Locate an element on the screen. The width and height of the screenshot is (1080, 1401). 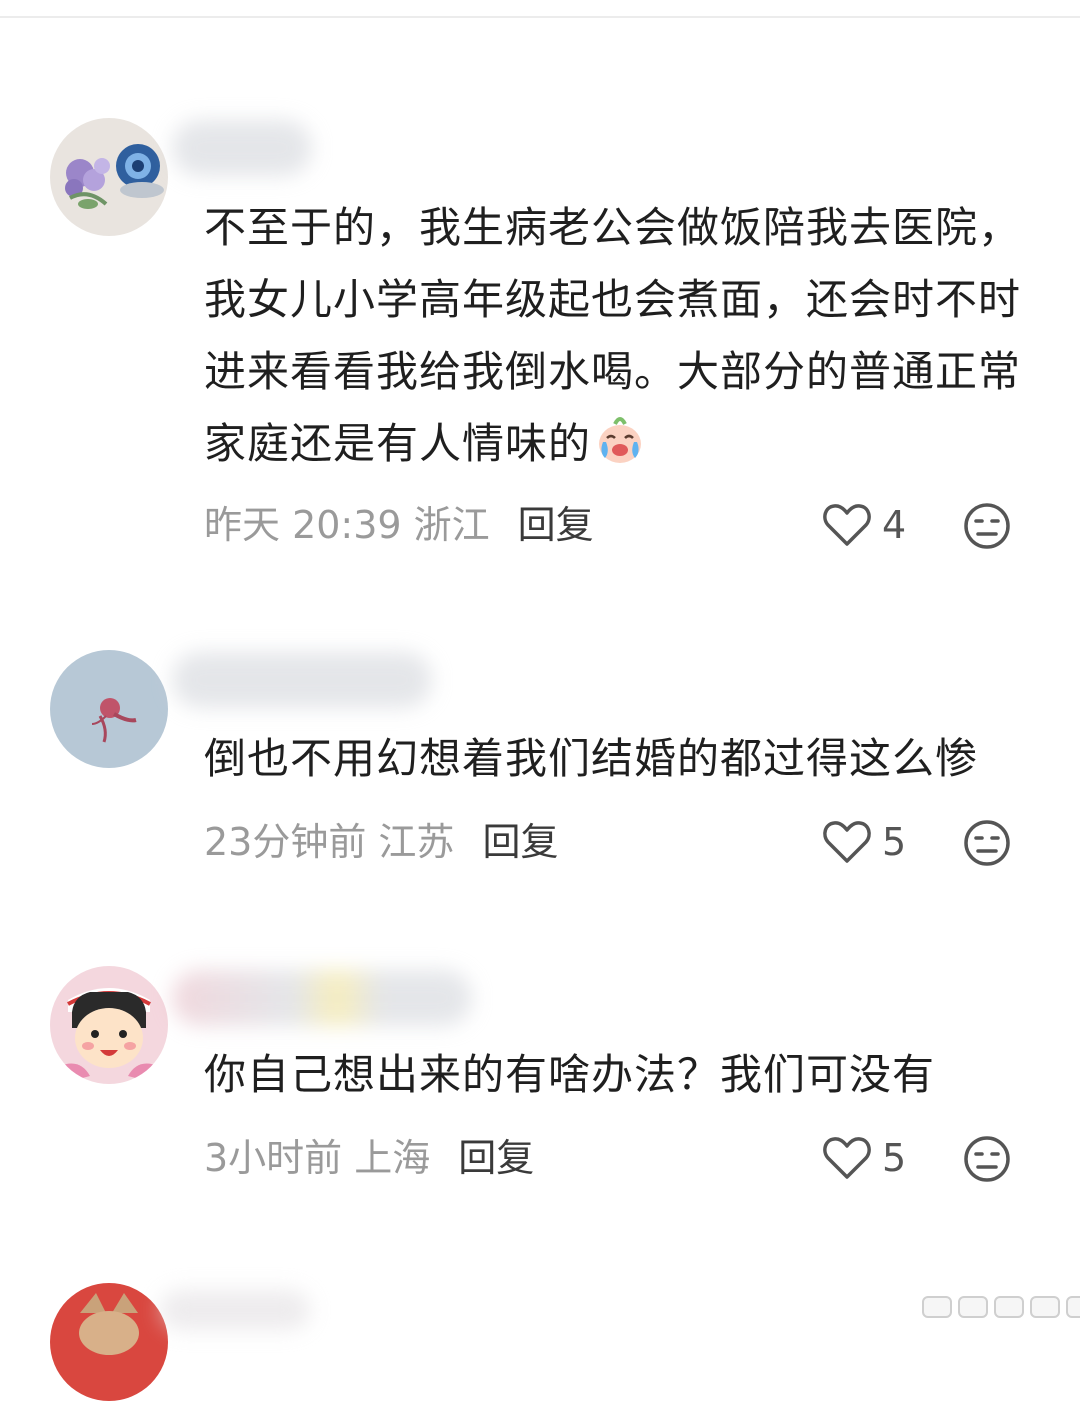
like-button: 4 is located at coordinates (864, 525).